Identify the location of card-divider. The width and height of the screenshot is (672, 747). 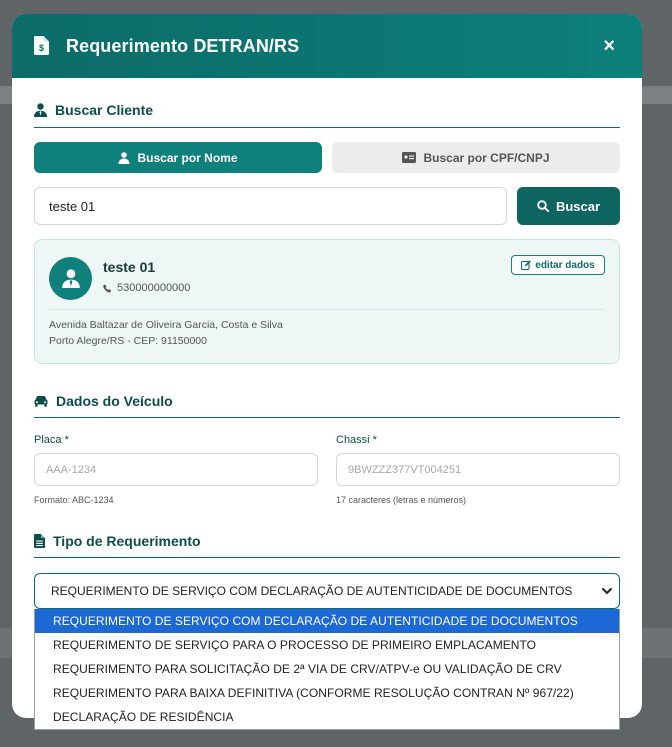
(327, 309).